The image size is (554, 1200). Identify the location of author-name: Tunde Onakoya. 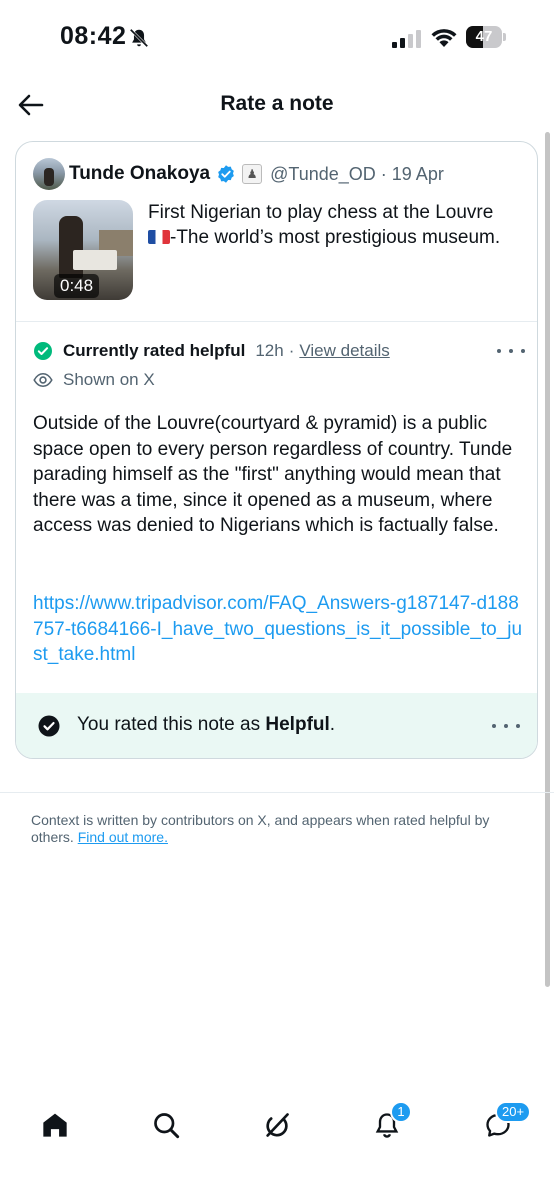
(139, 174).